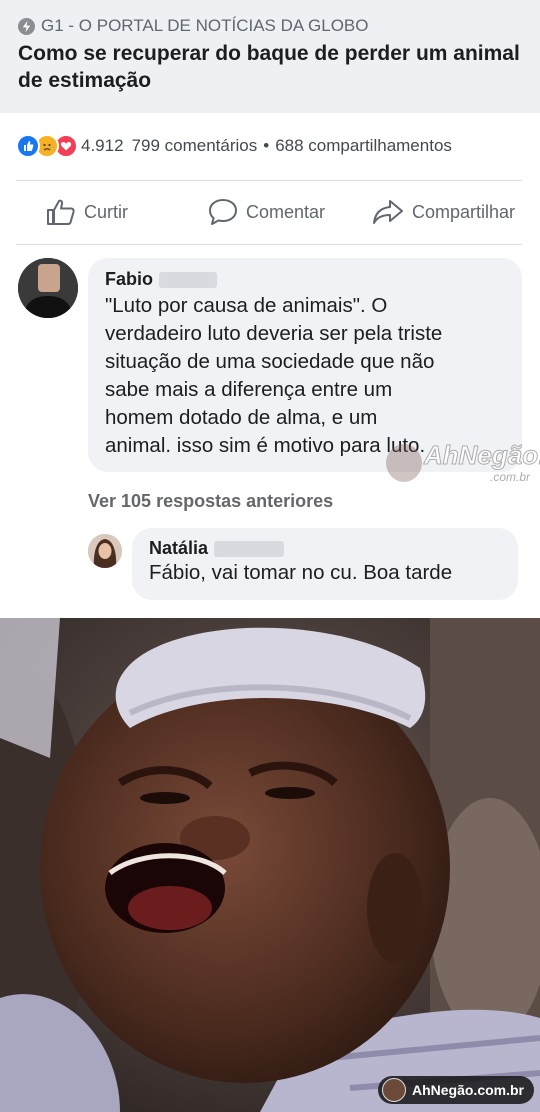  I want to click on comment-line: sabe mais a diferença entre um, so click(249, 389).